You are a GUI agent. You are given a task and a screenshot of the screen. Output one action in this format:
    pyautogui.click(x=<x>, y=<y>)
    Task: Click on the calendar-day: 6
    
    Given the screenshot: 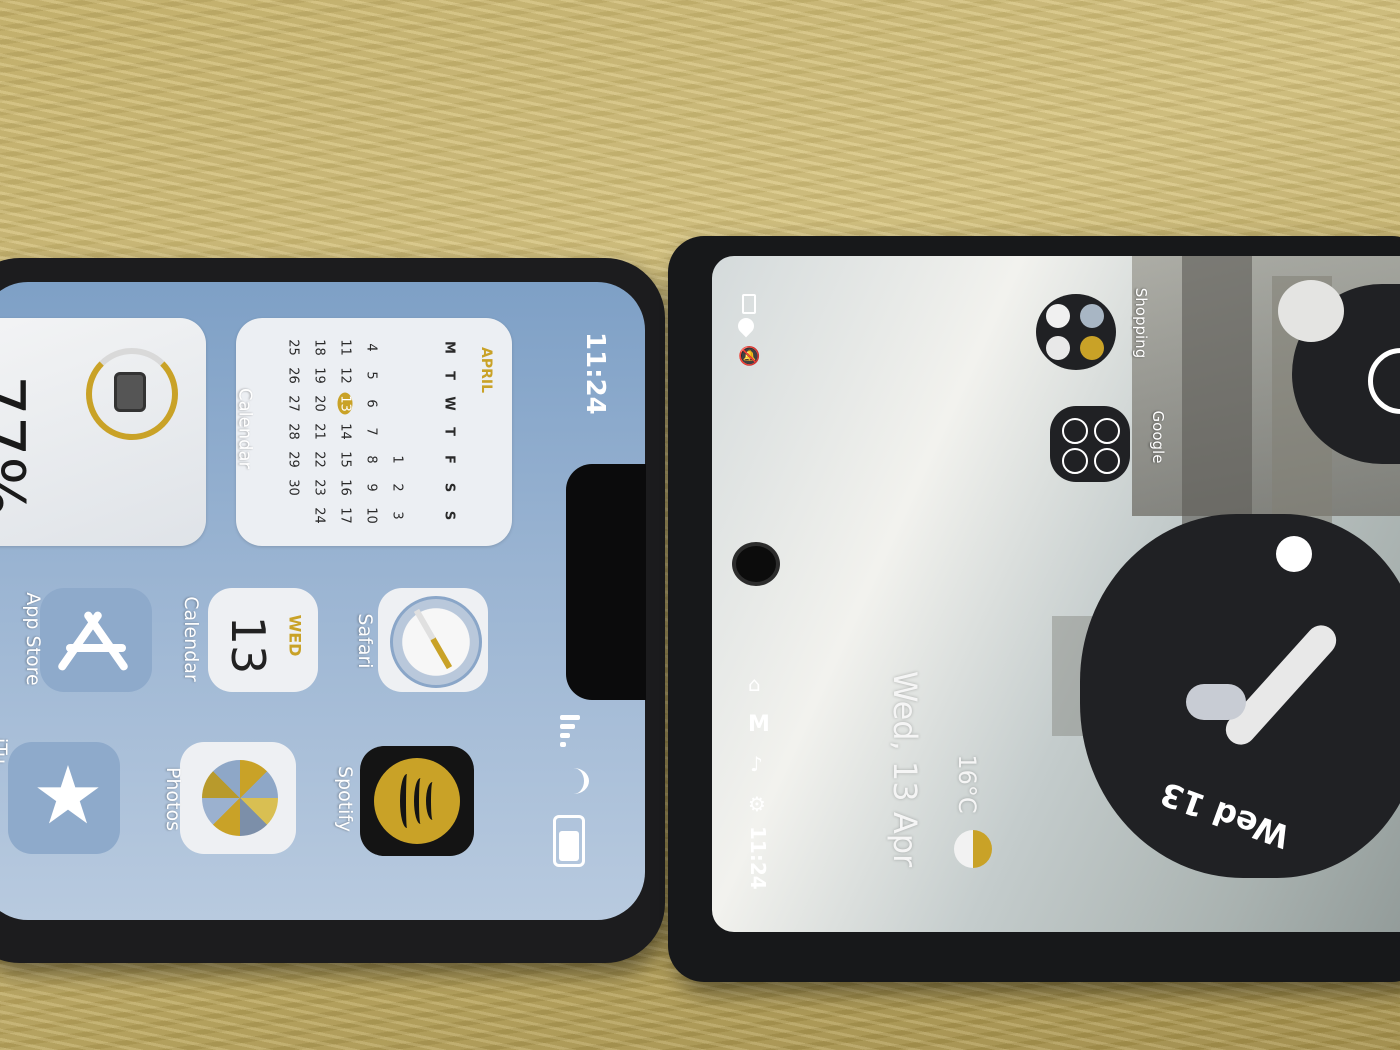 What is the action you would take?
    pyautogui.click(x=371, y=403)
    